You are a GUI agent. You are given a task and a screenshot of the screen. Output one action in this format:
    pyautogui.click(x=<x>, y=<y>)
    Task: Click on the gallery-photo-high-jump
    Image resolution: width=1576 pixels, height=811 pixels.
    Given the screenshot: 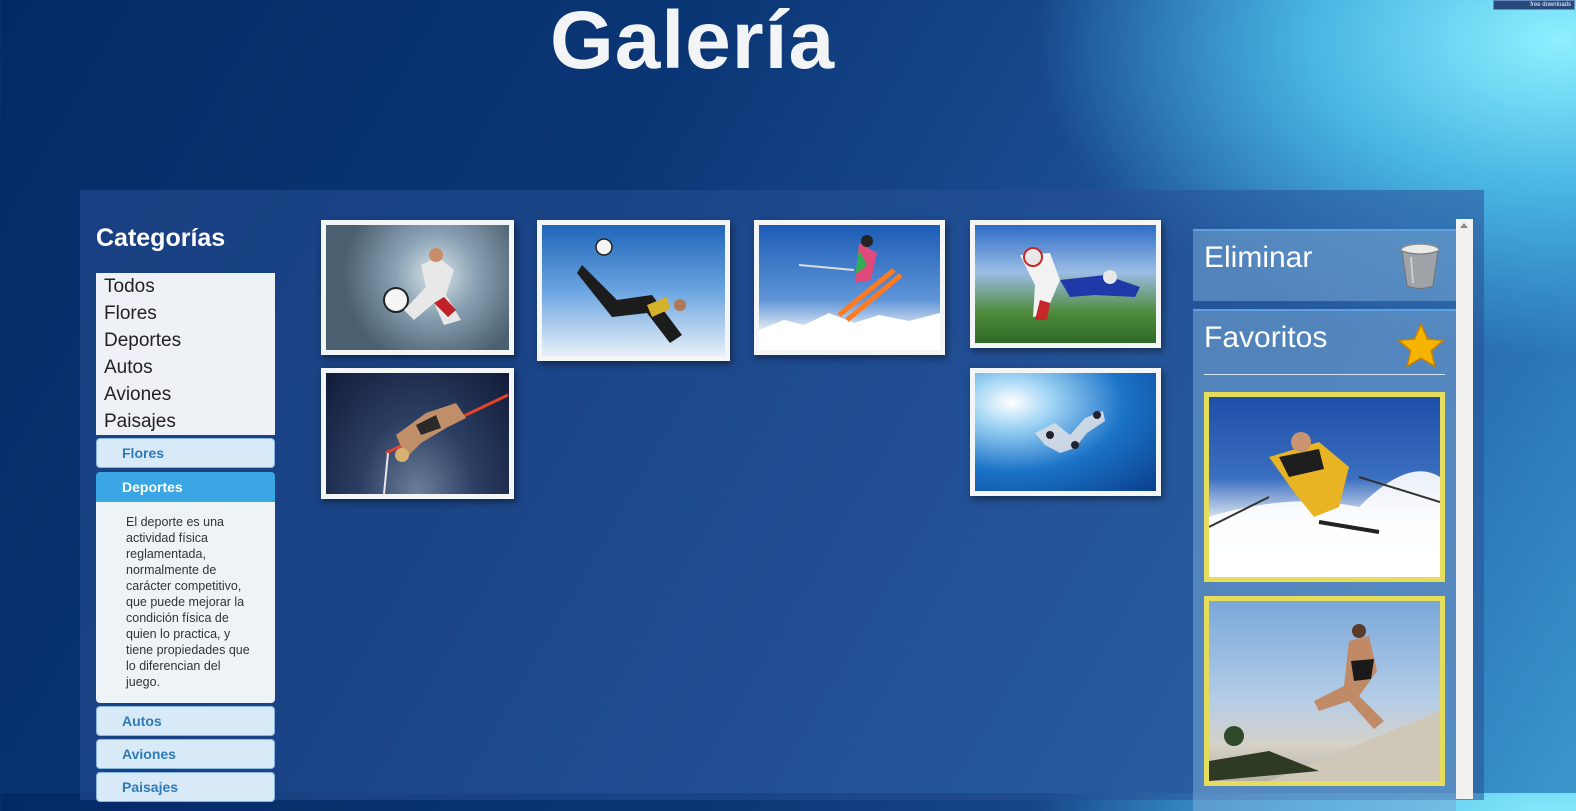 What is the action you would take?
    pyautogui.click(x=417, y=433)
    